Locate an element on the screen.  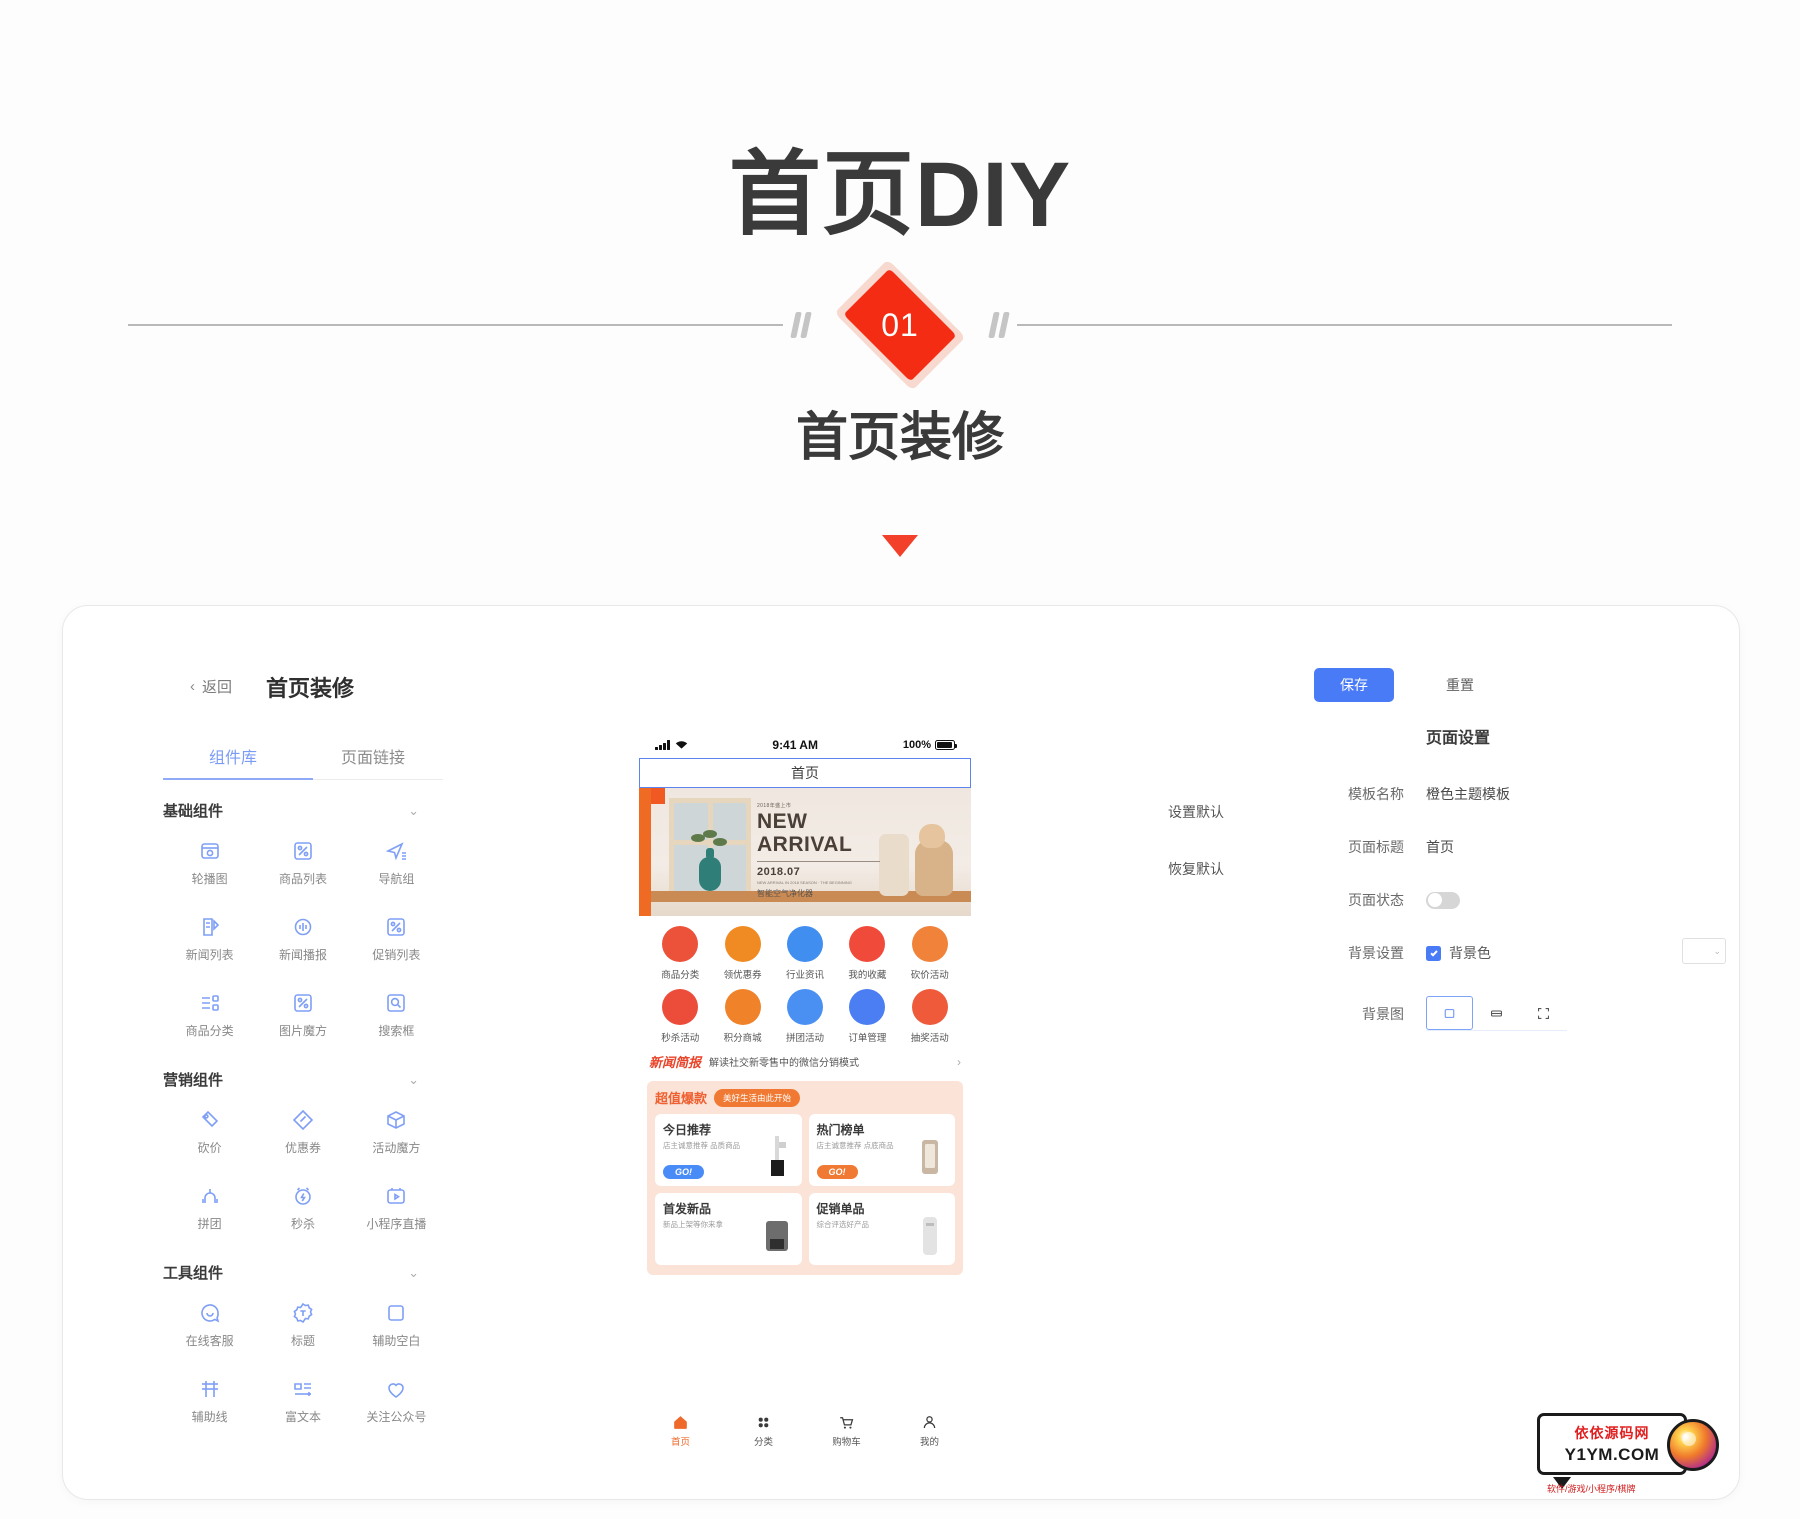
phone-news-strip: 新闻简报 解读社交新零售中的微信分销模式 › is located at coordinates (805, 1061).